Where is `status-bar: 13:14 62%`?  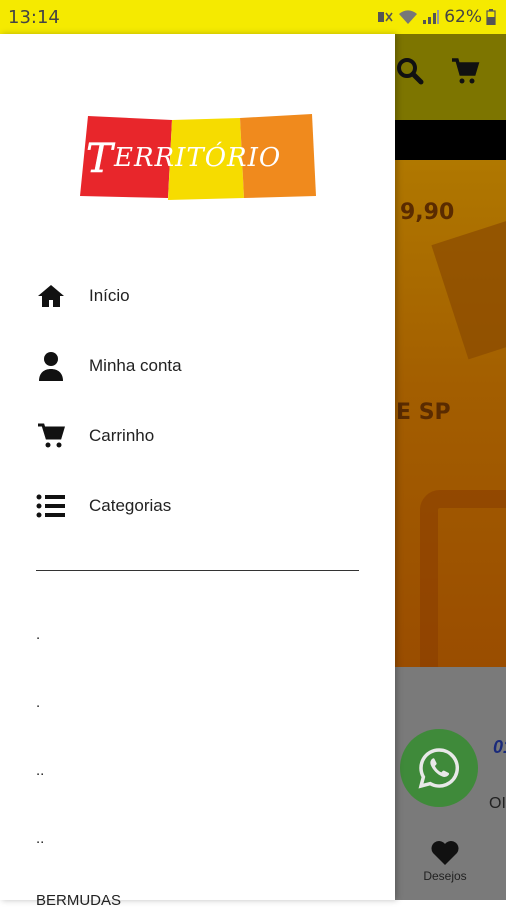 status-bar: 13:14 62% is located at coordinates (253, 17).